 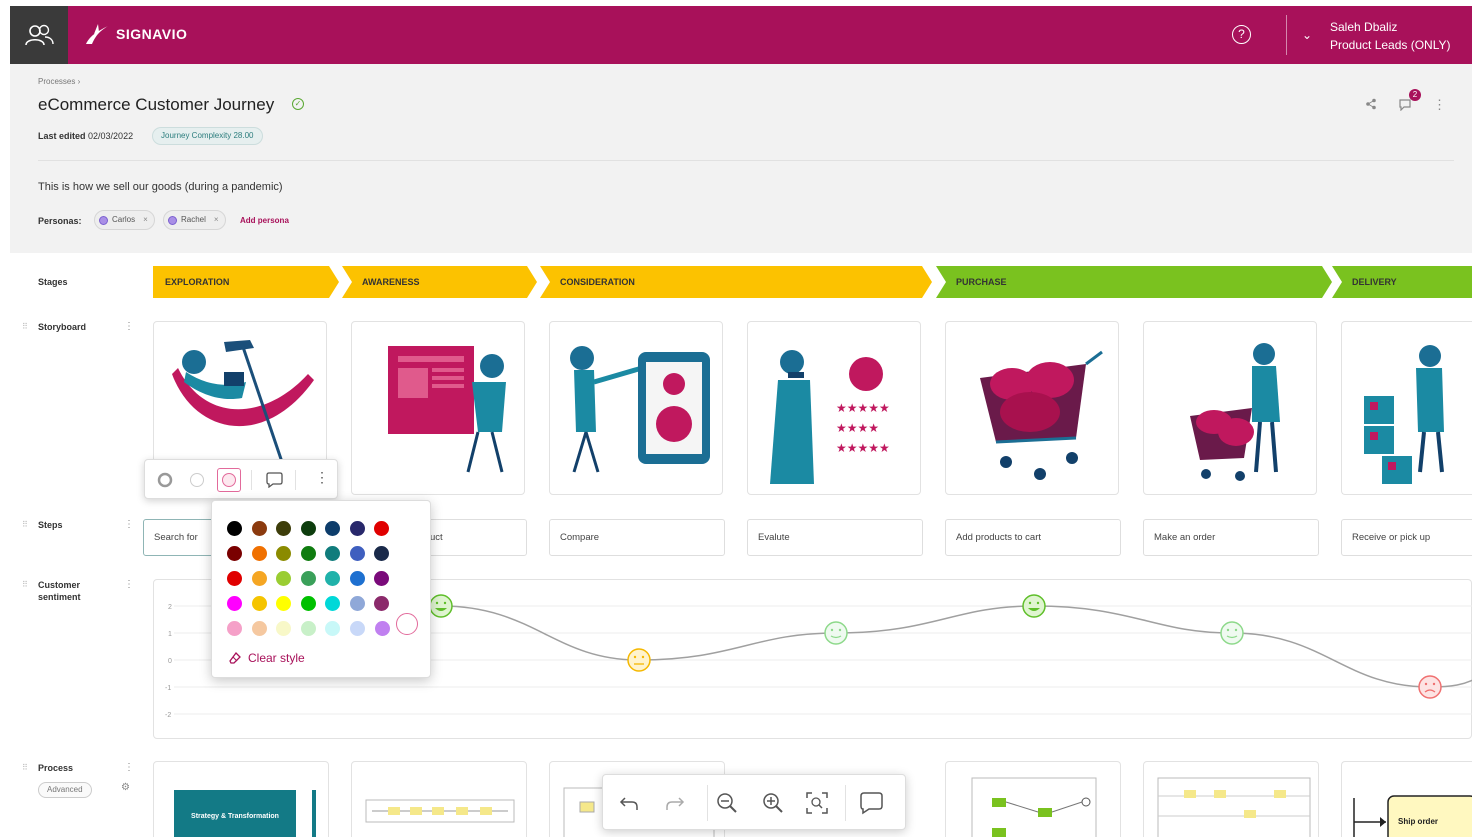 I want to click on clear-style-button: Clear style, so click(x=266, y=658).